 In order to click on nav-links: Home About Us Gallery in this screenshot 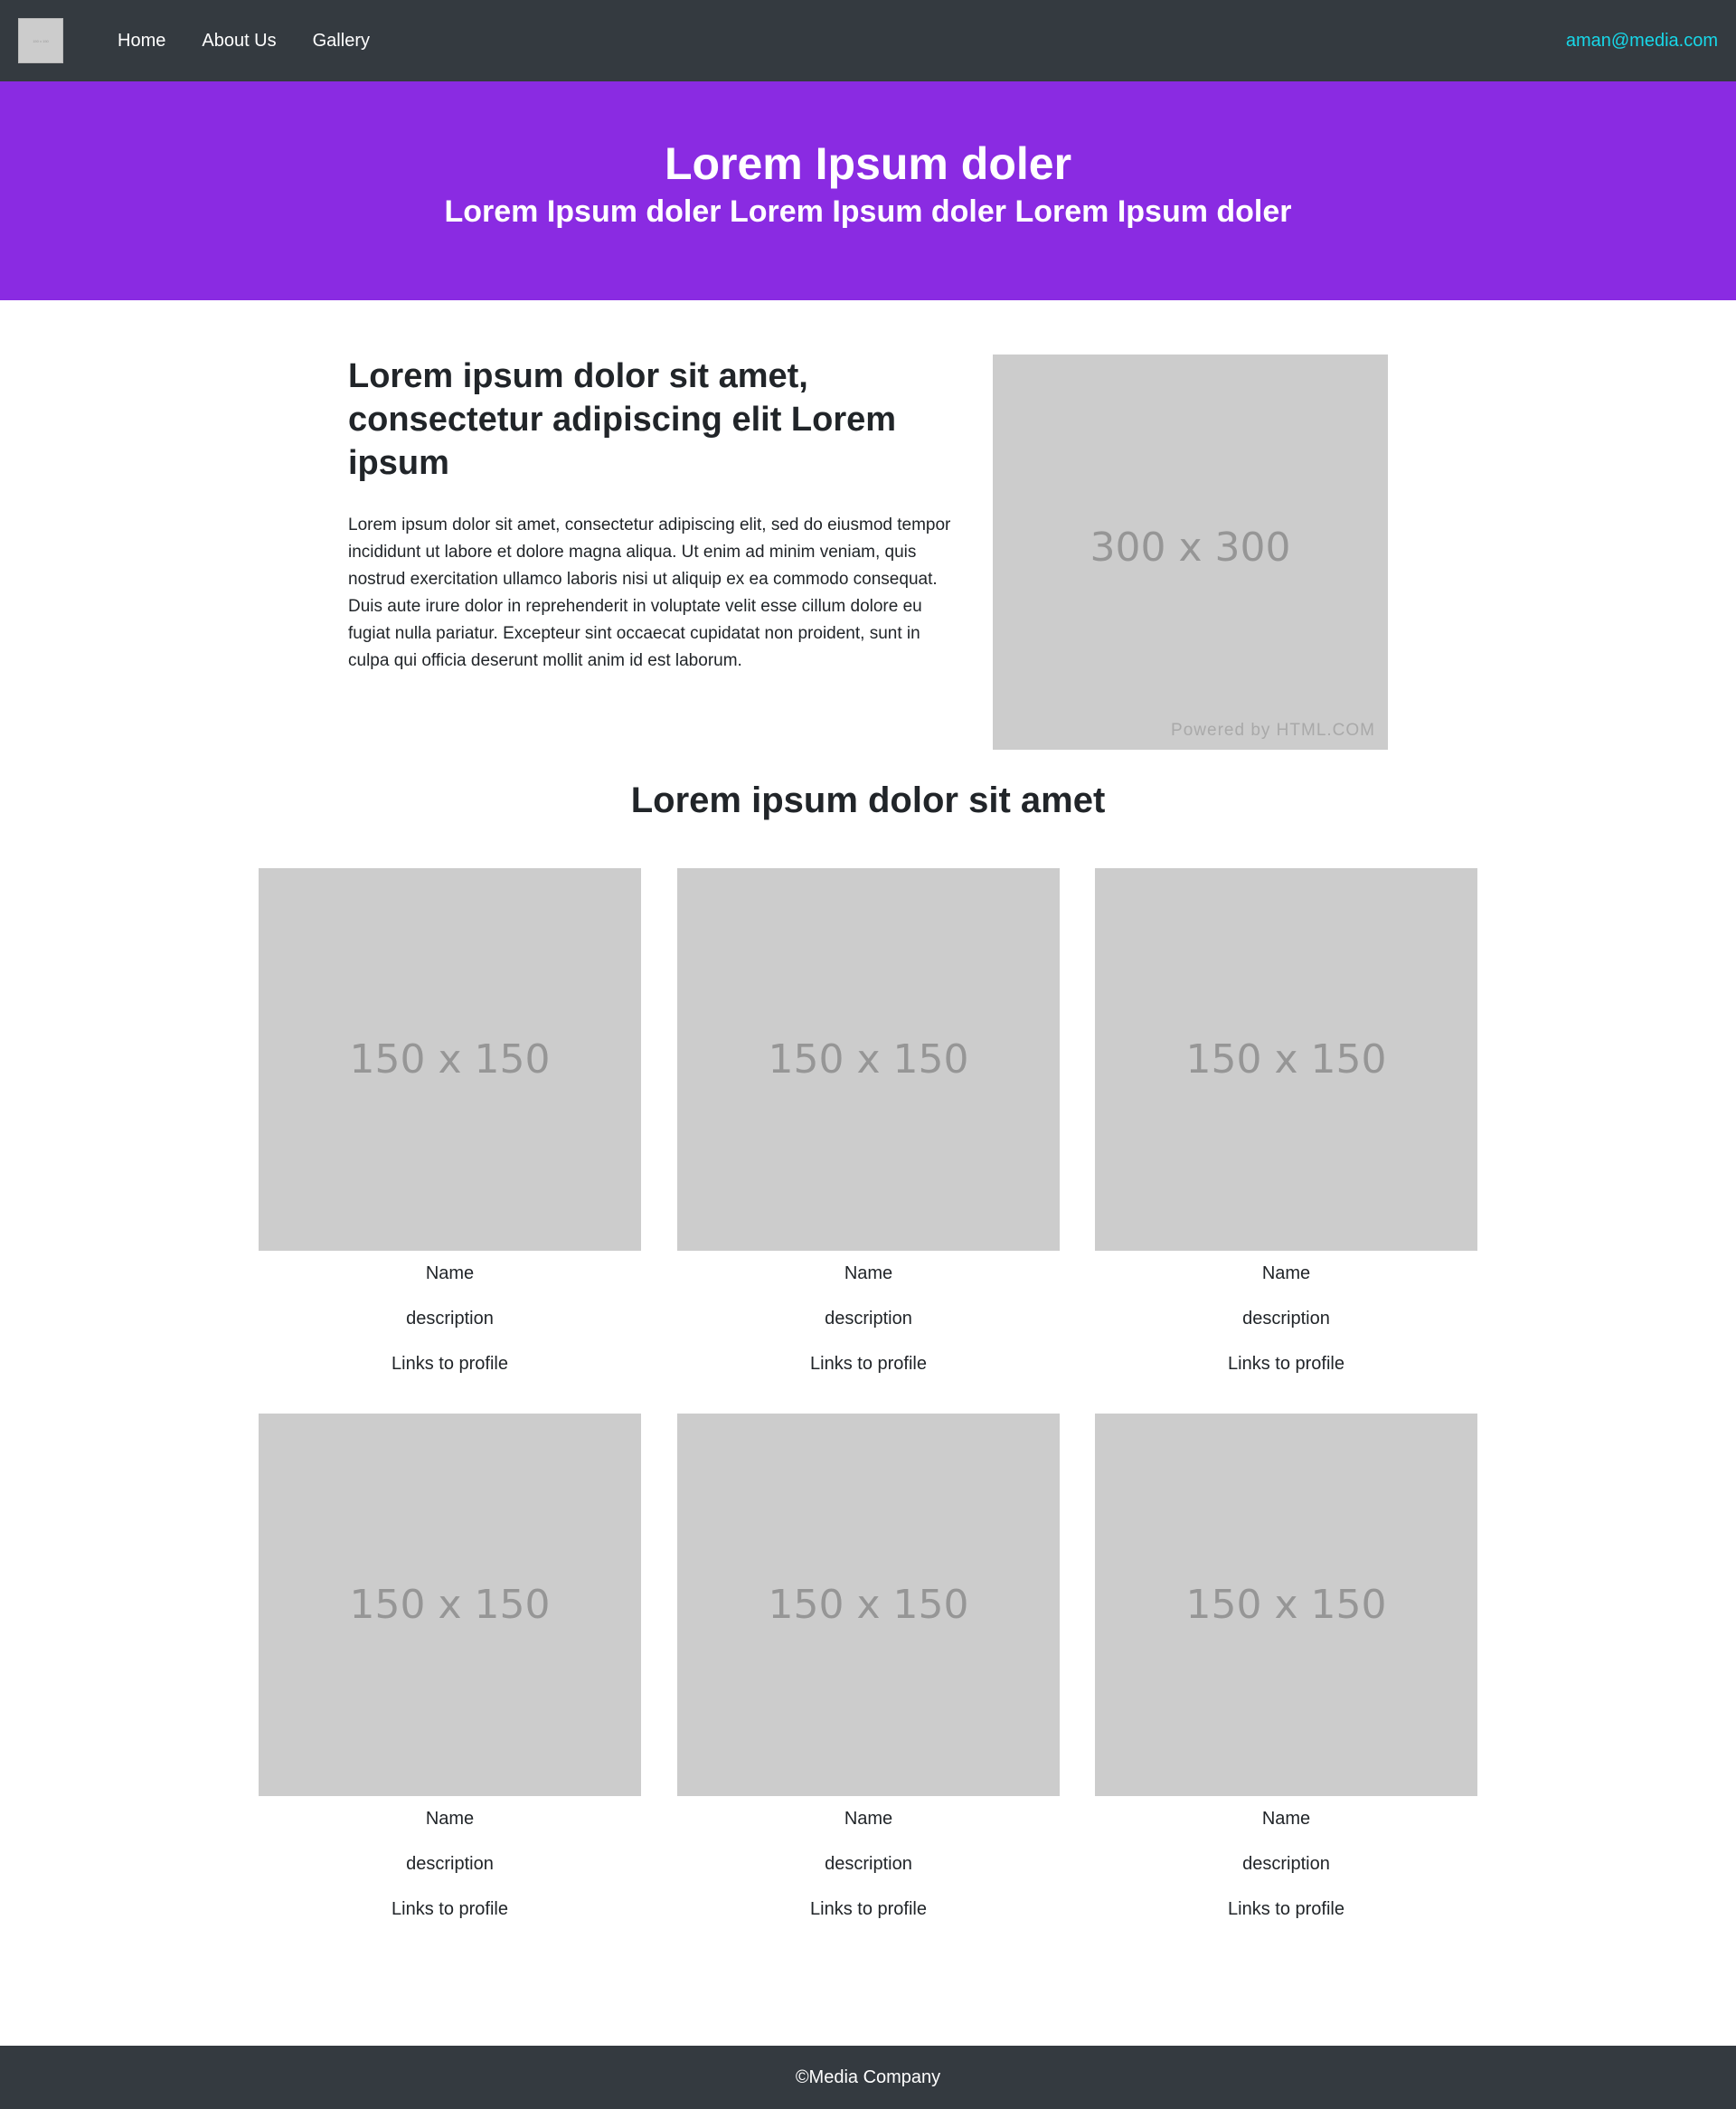, I will do `click(244, 41)`.